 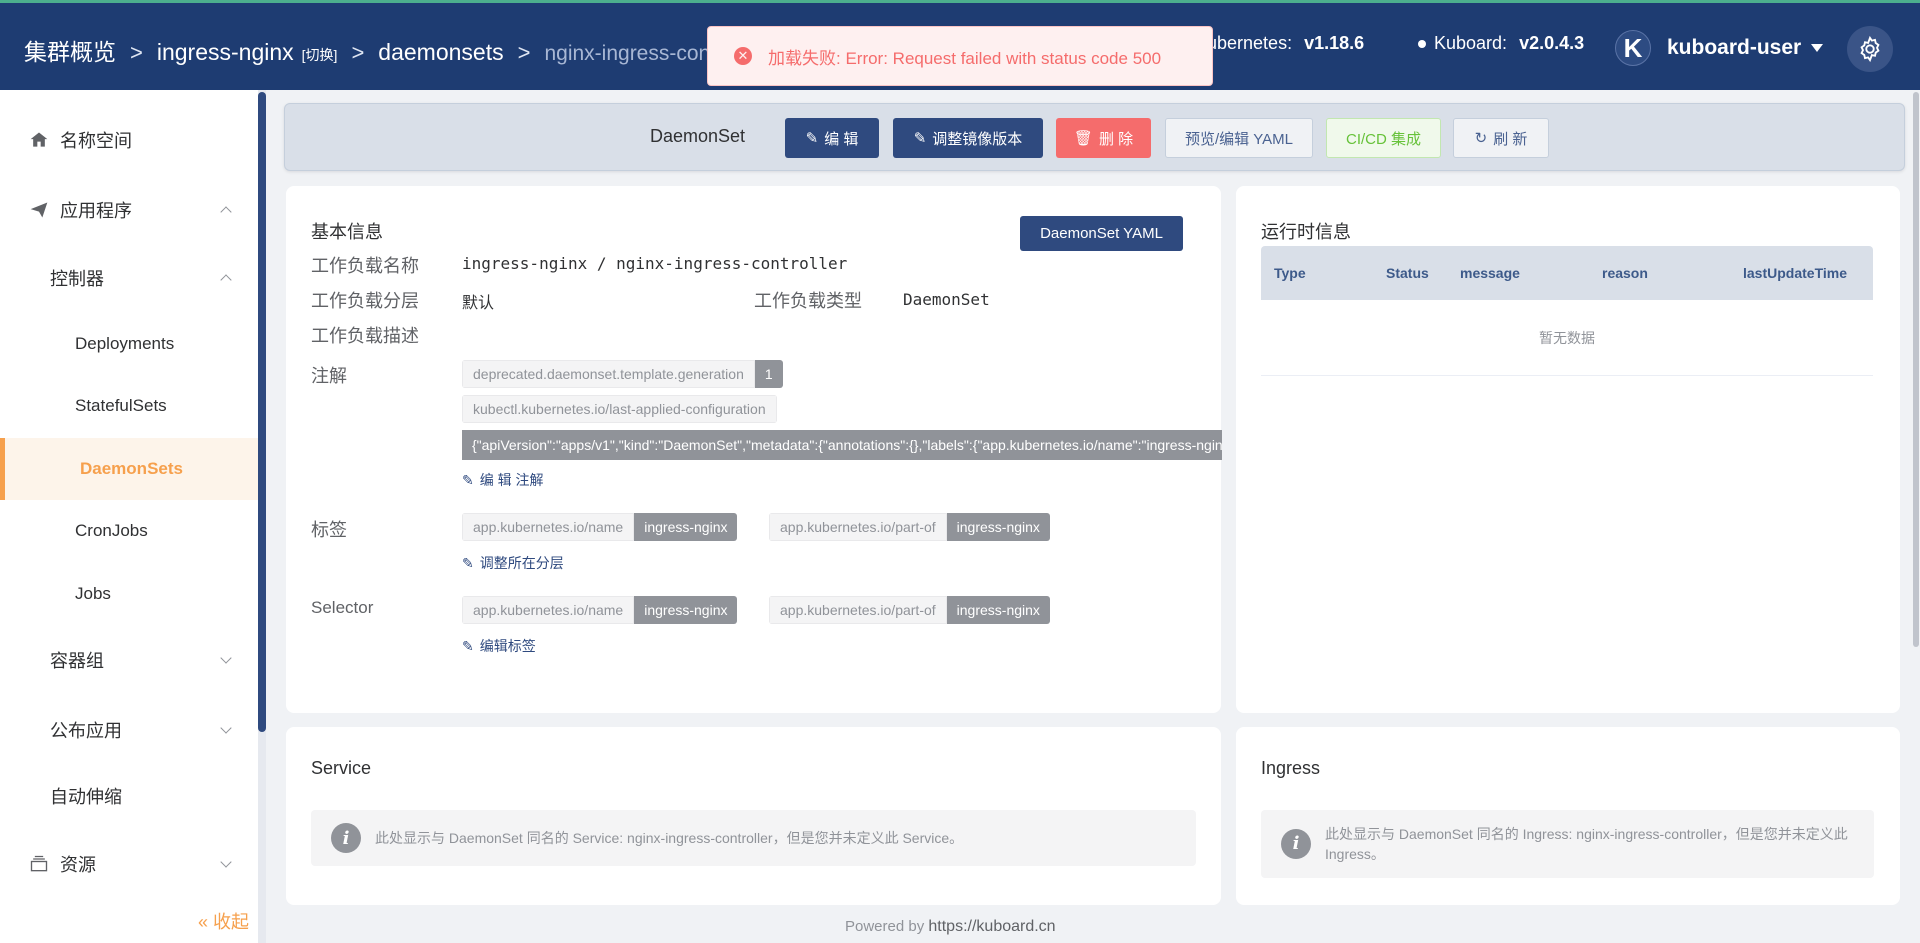 I want to click on dot-icon, so click(x=1422, y=43).